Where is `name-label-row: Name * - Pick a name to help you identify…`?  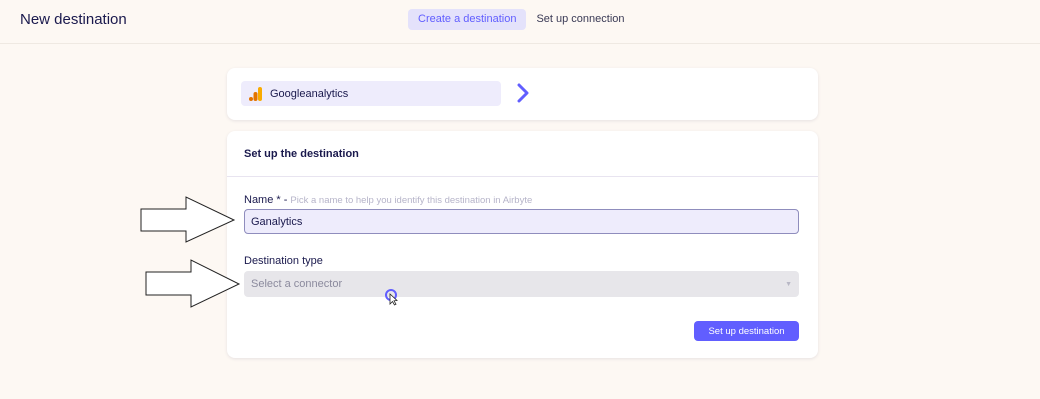
name-label-row: Name * - Pick a name to help you identify… is located at coordinates (388, 200).